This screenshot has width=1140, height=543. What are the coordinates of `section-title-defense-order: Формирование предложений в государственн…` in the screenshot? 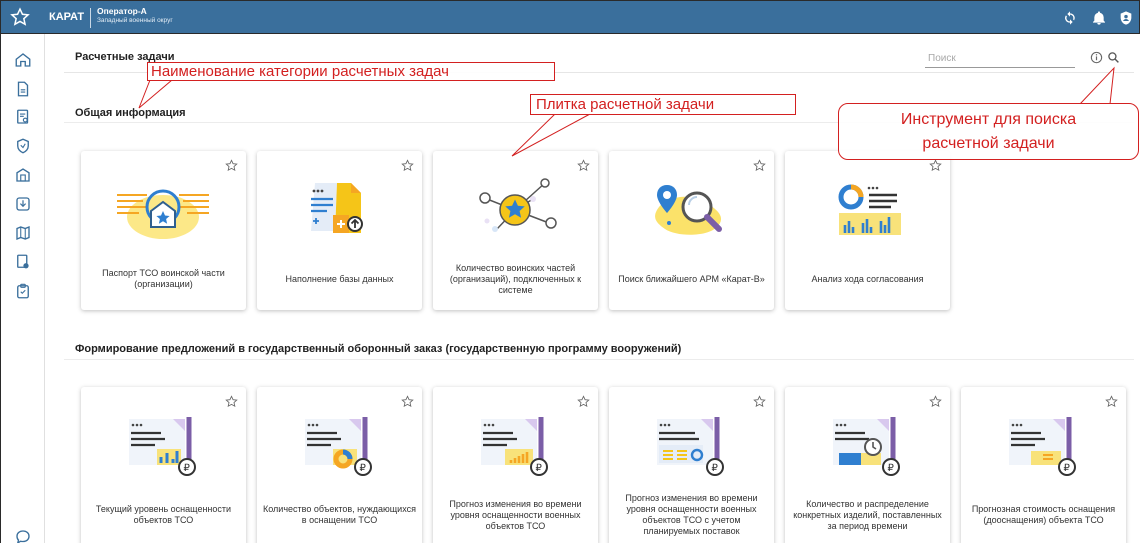 It's located at (378, 349).